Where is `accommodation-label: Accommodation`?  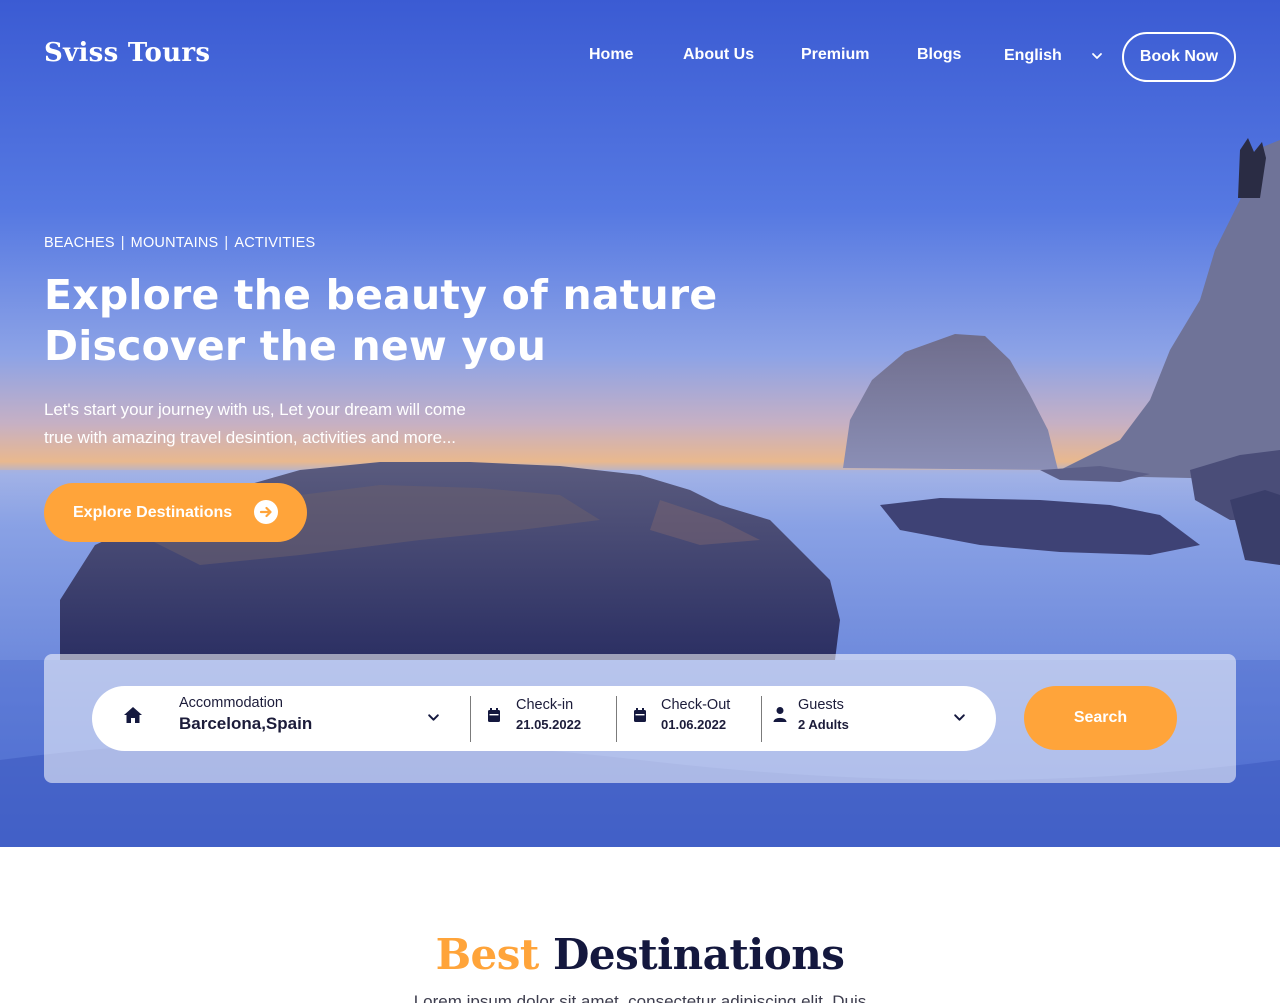 accommodation-label: Accommodation is located at coordinates (231, 703).